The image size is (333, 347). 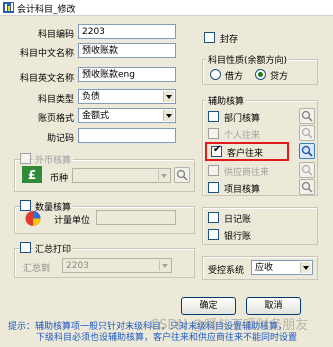 What do you see at coordinates (226, 100) in the screenshot?
I see `aux-group-title: 辅助核算` at bounding box center [226, 100].